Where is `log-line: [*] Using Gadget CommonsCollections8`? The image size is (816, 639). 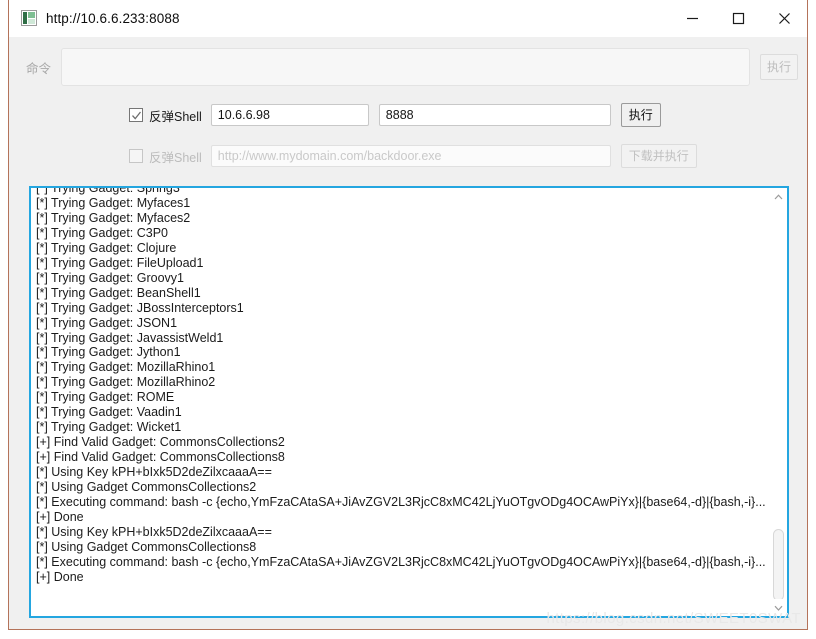 log-line: [*] Using Gadget CommonsCollections8 is located at coordinates (146, 546).